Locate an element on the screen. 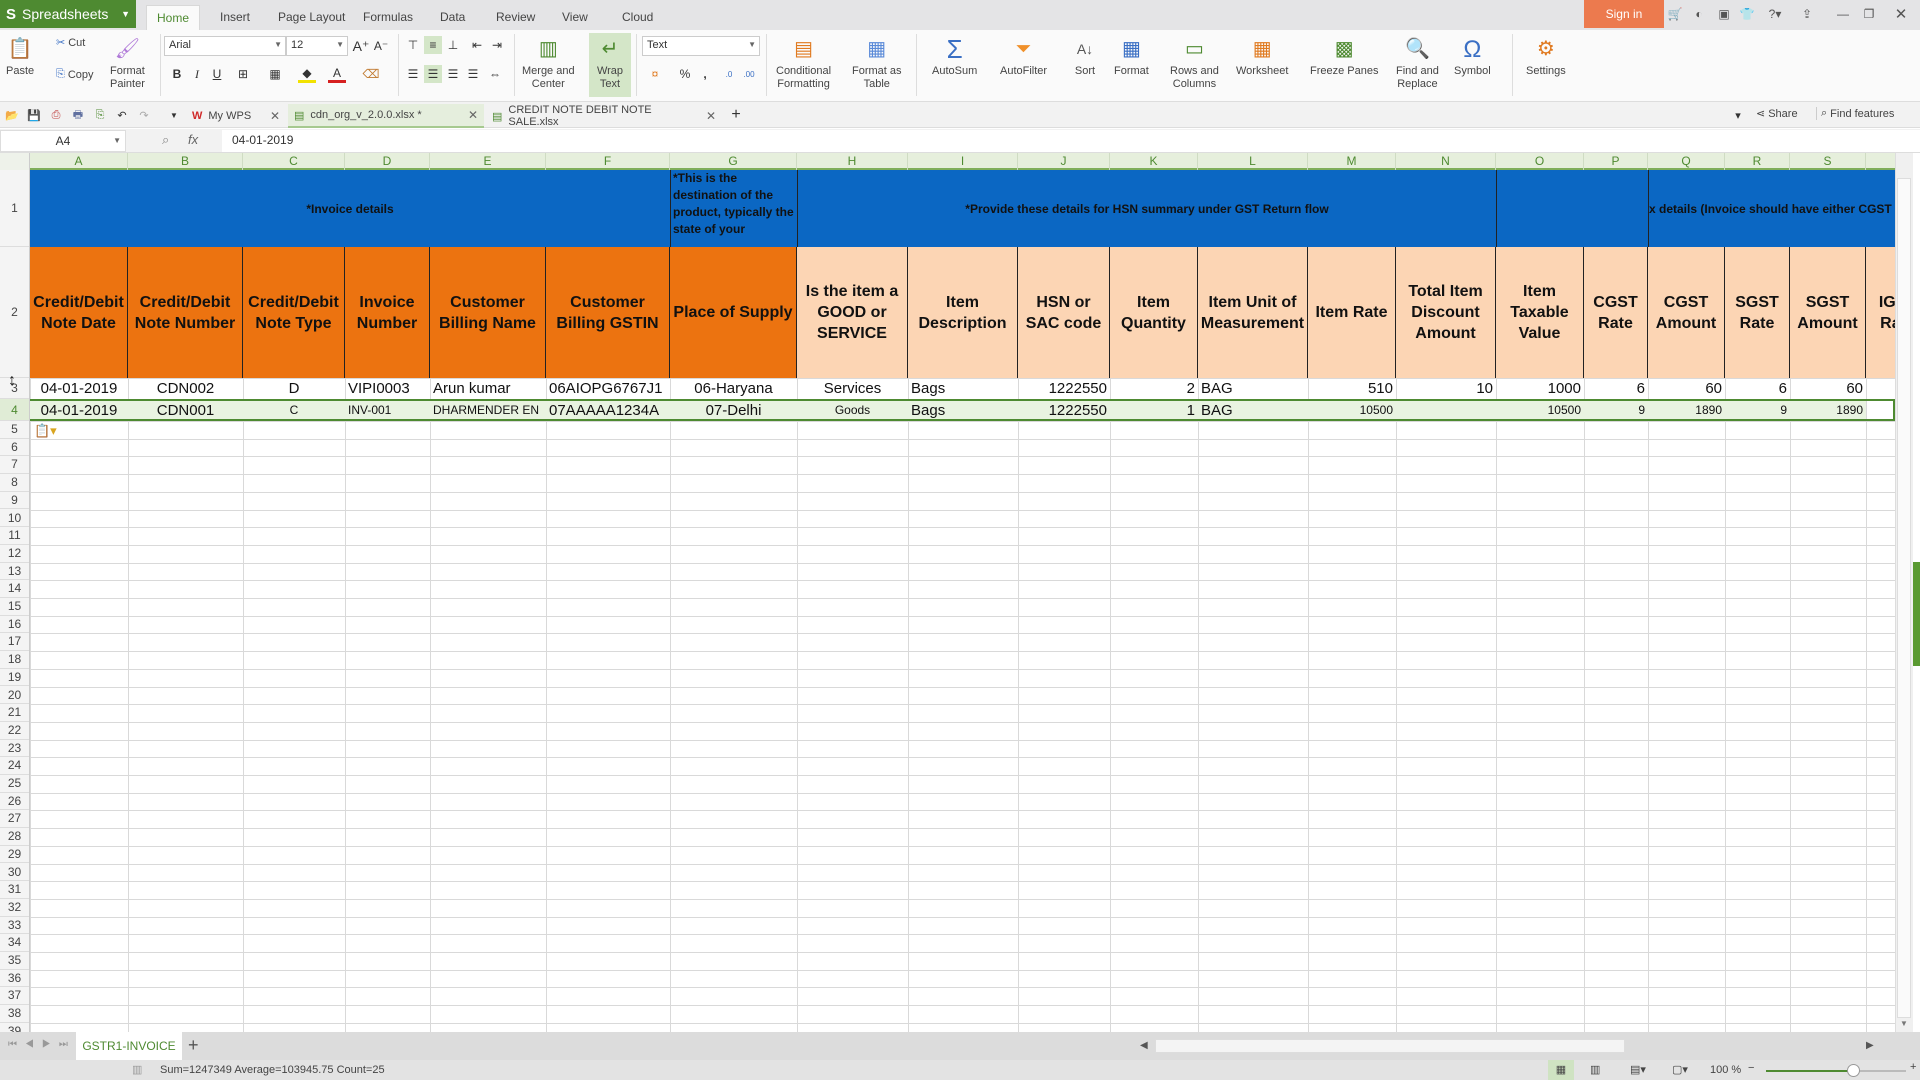  sheet-nav-arrows-icon: ⏮◀▶⏭ is located at coordinates (42, 1044).